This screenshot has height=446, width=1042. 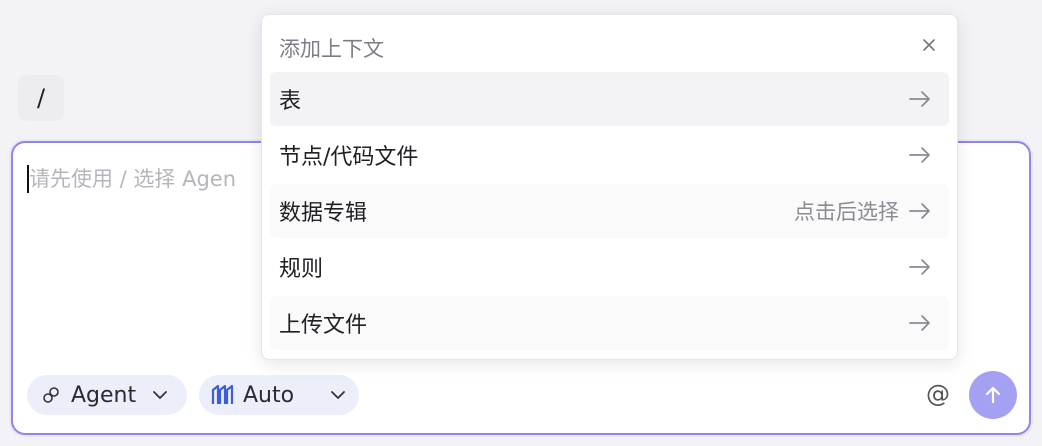 What do you see at coordinates (331, 49) in the screenshot?
I see `menu-title: 添加上下文` at bounding box center [331, 49].